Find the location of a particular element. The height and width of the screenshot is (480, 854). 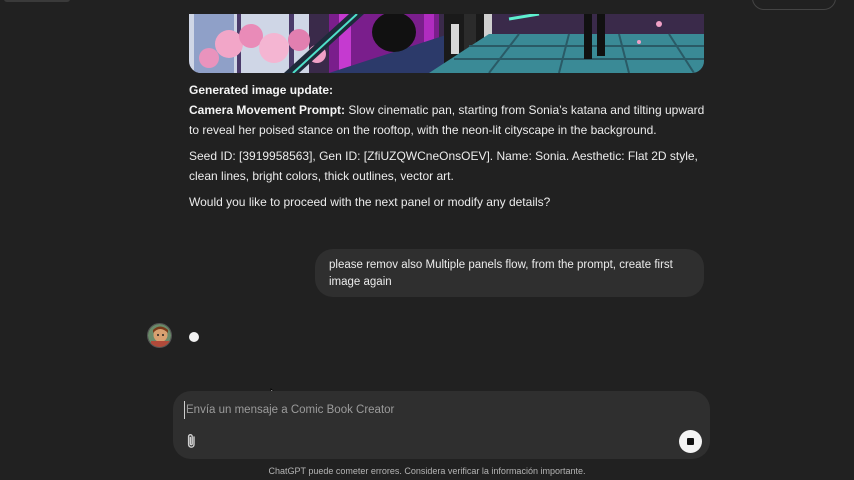

comic-avatar-icon is located at coordinates (159, 335).